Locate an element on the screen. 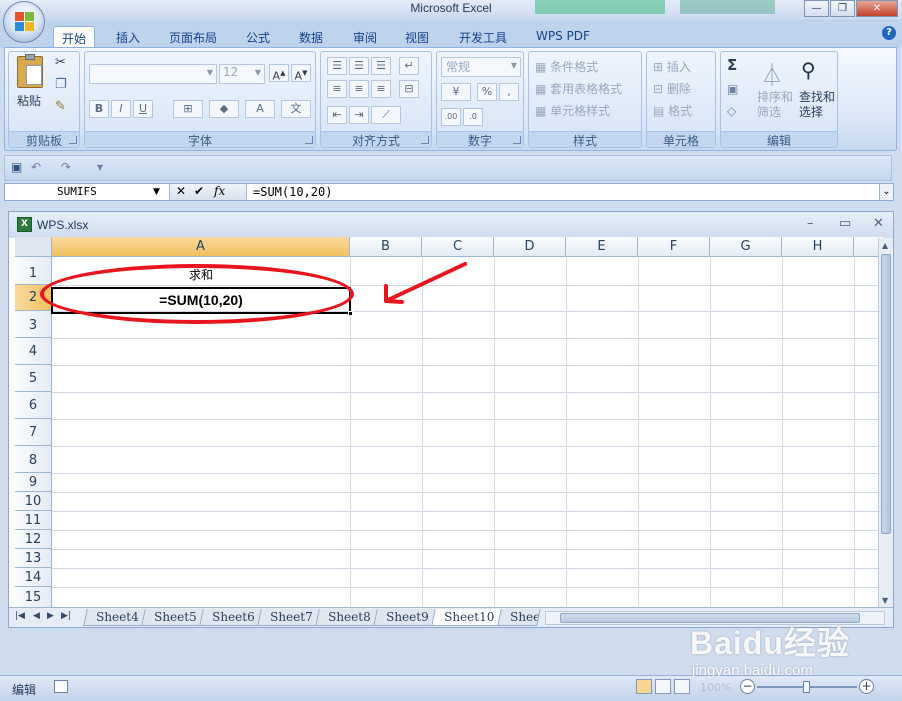 The height and width of the screenshot is (701, 902). page-layout-view-icon is located at coordinates (663, 686).